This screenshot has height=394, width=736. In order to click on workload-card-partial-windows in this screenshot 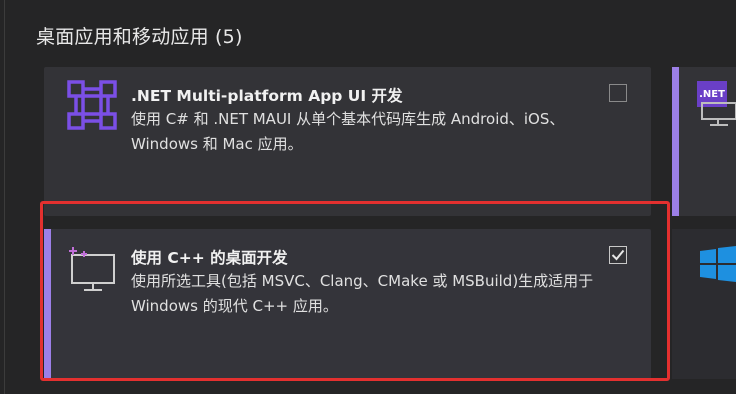, I will do `click(704, 304)`.